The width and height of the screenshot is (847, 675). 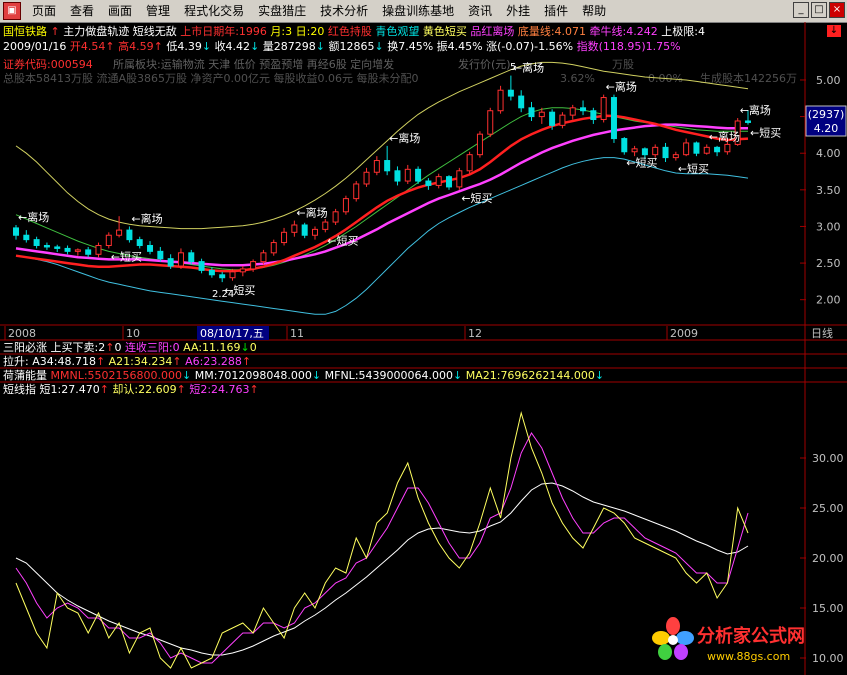 I want to click on panel4-mmnl: MMNL:5502156800.000, so click(x=116, y=375).